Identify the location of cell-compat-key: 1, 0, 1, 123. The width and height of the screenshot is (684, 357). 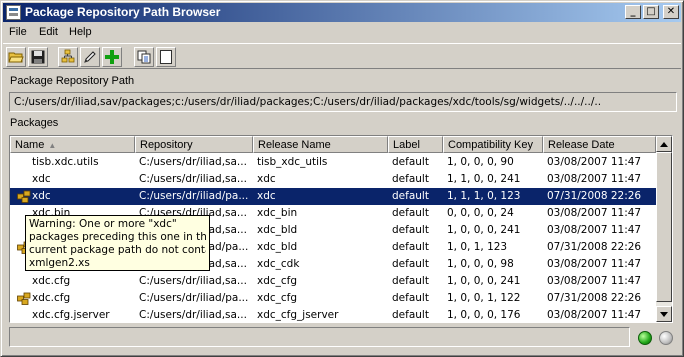
(477, 247).